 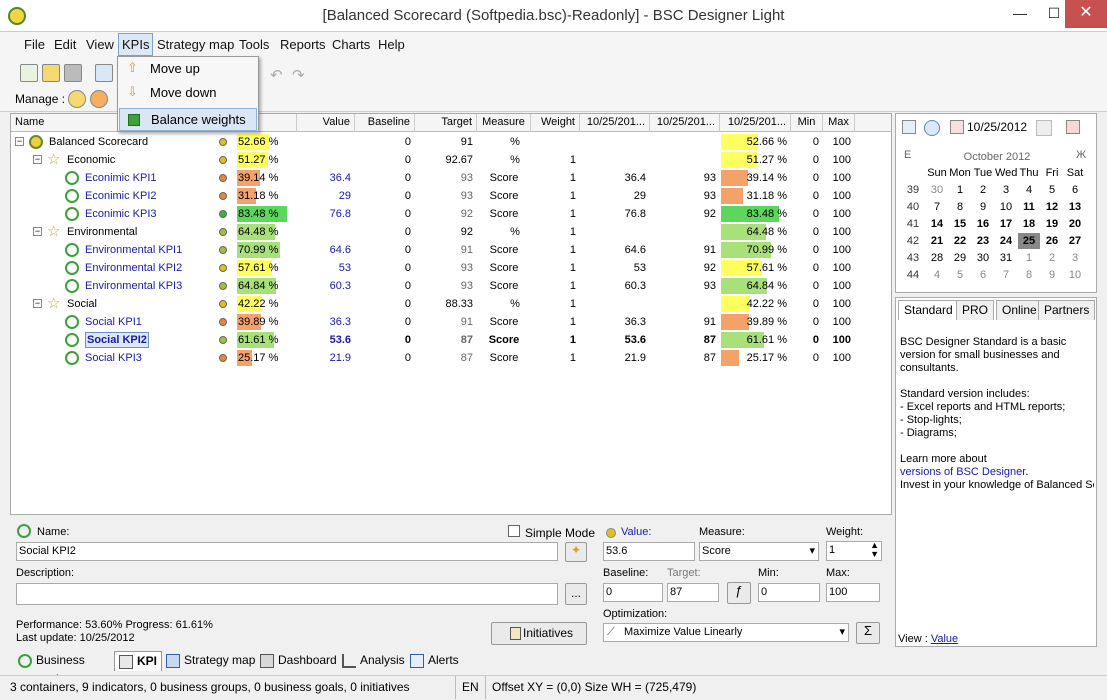 I want to click on table-row: − ☆ Social 42.22 % 0 88.33% 1 42.22 % 0 100, so click(x=451, y=304).